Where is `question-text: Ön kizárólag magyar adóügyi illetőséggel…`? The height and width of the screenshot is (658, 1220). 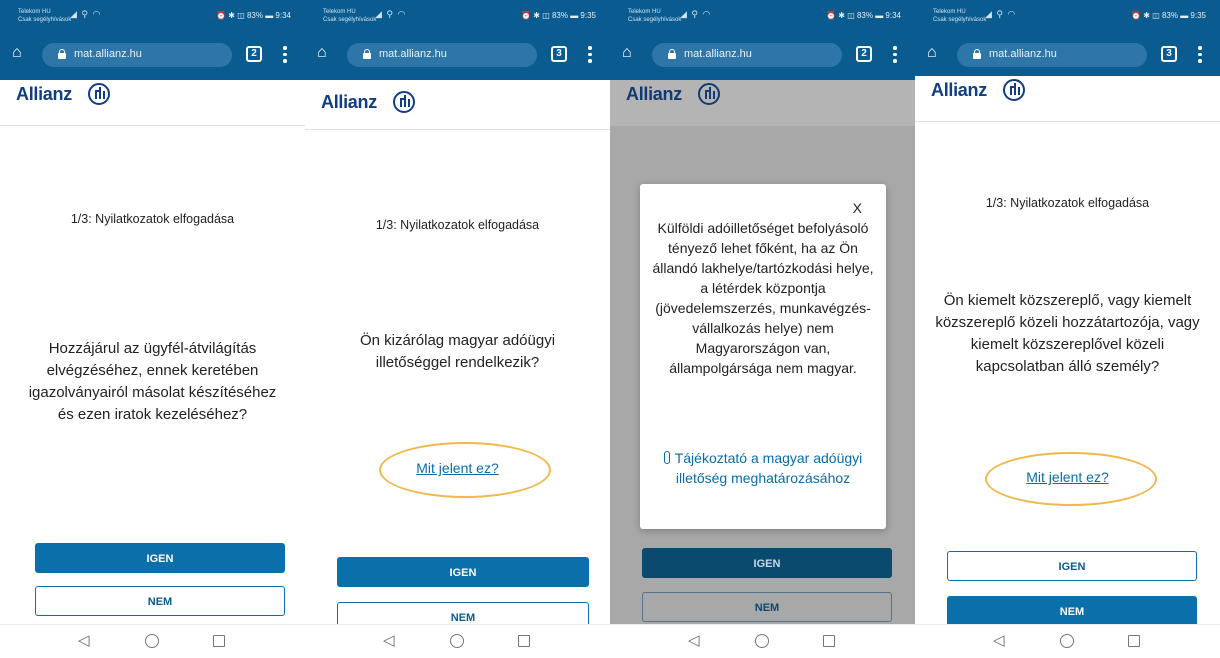
question-text: Ön kizárólag magyar adóügyi illetőséggel… is located at coordinates (457, 351).